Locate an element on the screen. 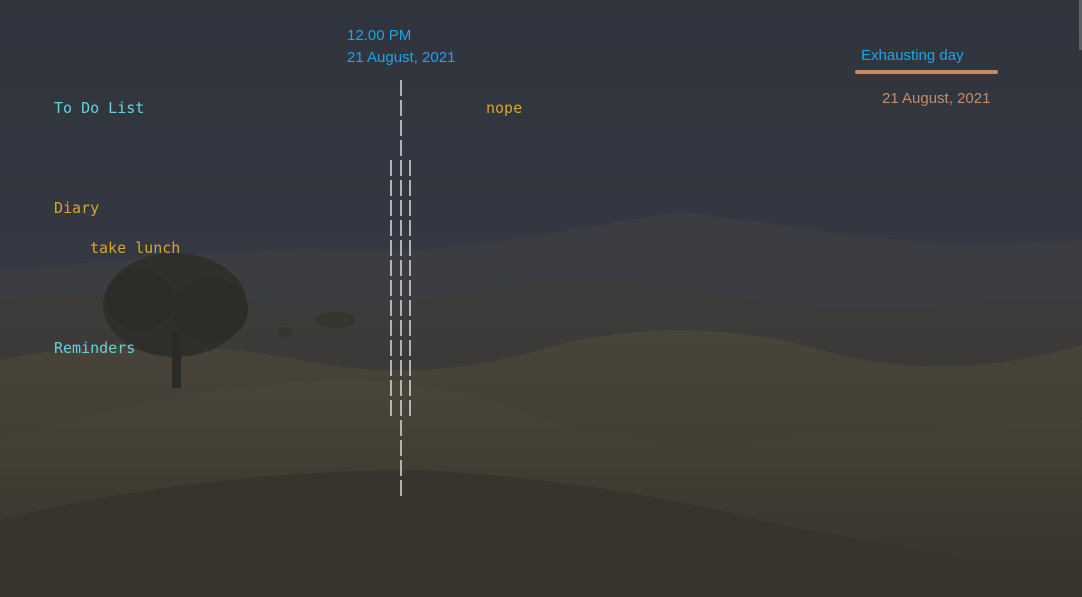  mood-label: Exhausting day is located at coordinates (912, 55).